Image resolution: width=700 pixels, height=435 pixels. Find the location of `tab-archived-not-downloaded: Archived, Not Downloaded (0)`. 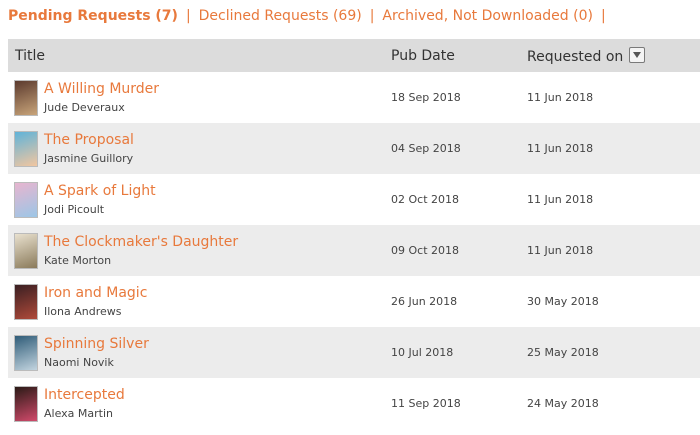

tab-archived-not-downloaded: Archived, Not Downloaded (0) is located at coordinates (487, 16).